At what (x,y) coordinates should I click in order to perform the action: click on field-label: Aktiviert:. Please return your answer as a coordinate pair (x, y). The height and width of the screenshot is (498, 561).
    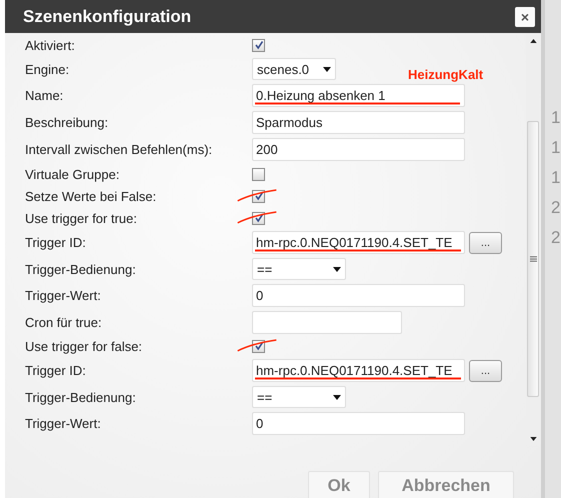
    Looking at the image, I should click on (50, 45).